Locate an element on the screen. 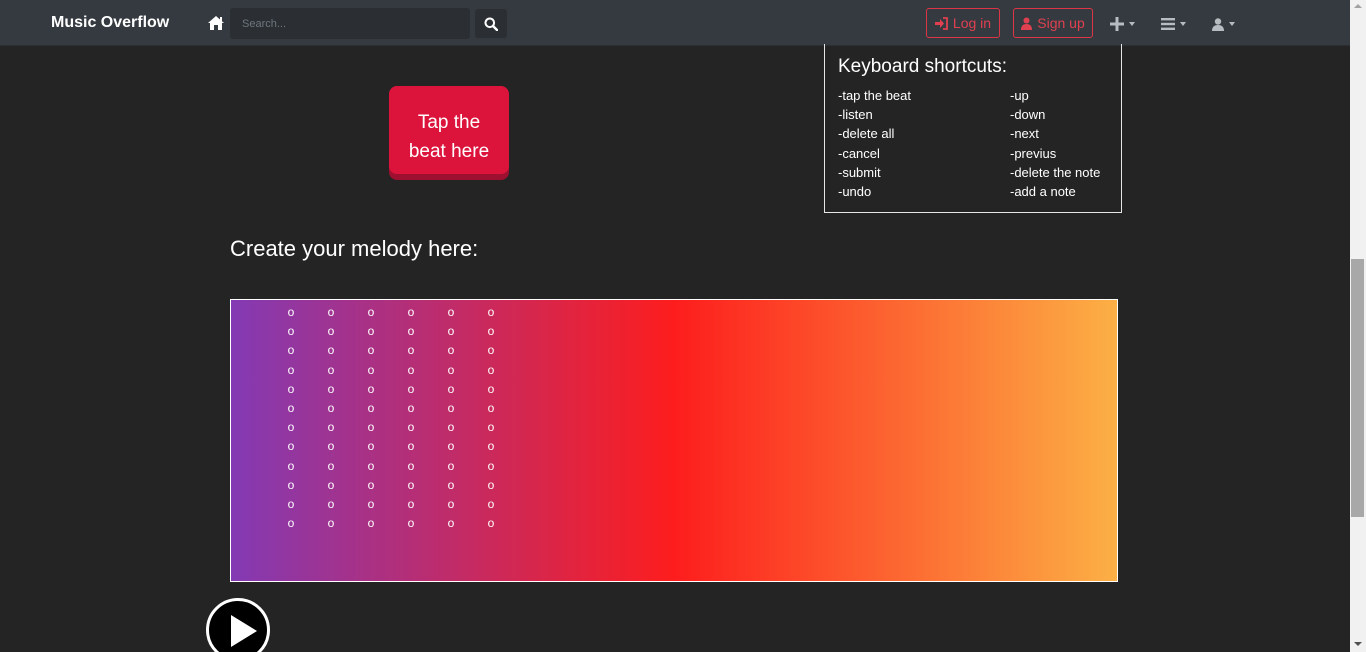  play-button is located at coordinates (238, 625).